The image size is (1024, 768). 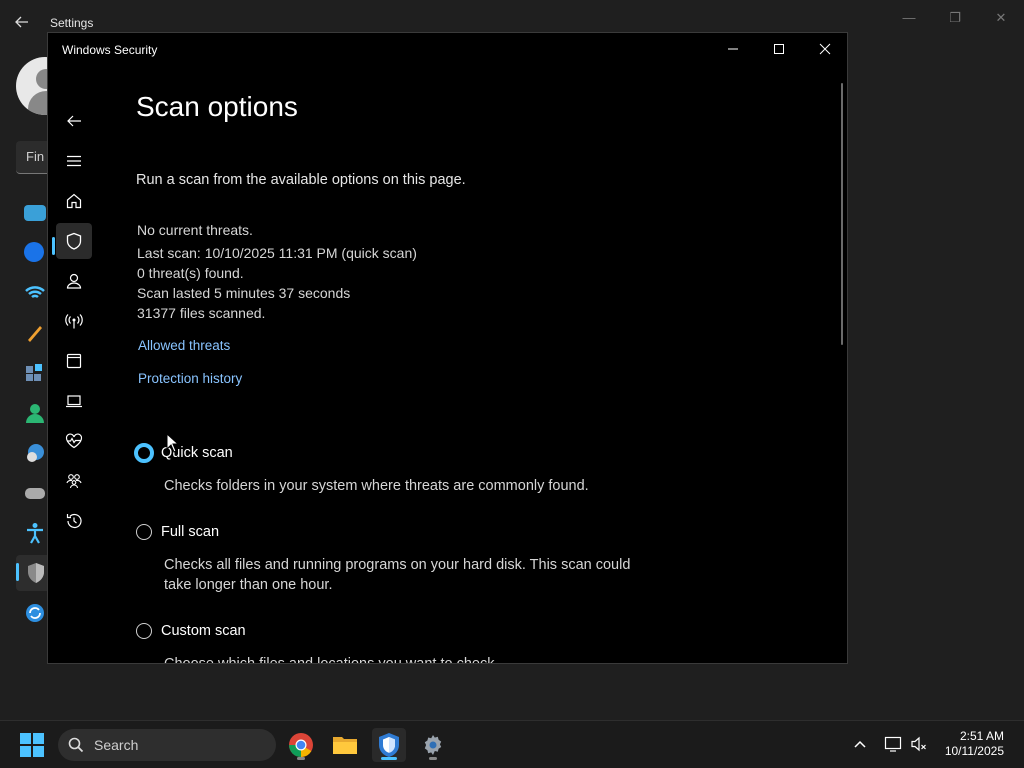 I want to click on bluetooth-icon, so click(x=34, y=252).